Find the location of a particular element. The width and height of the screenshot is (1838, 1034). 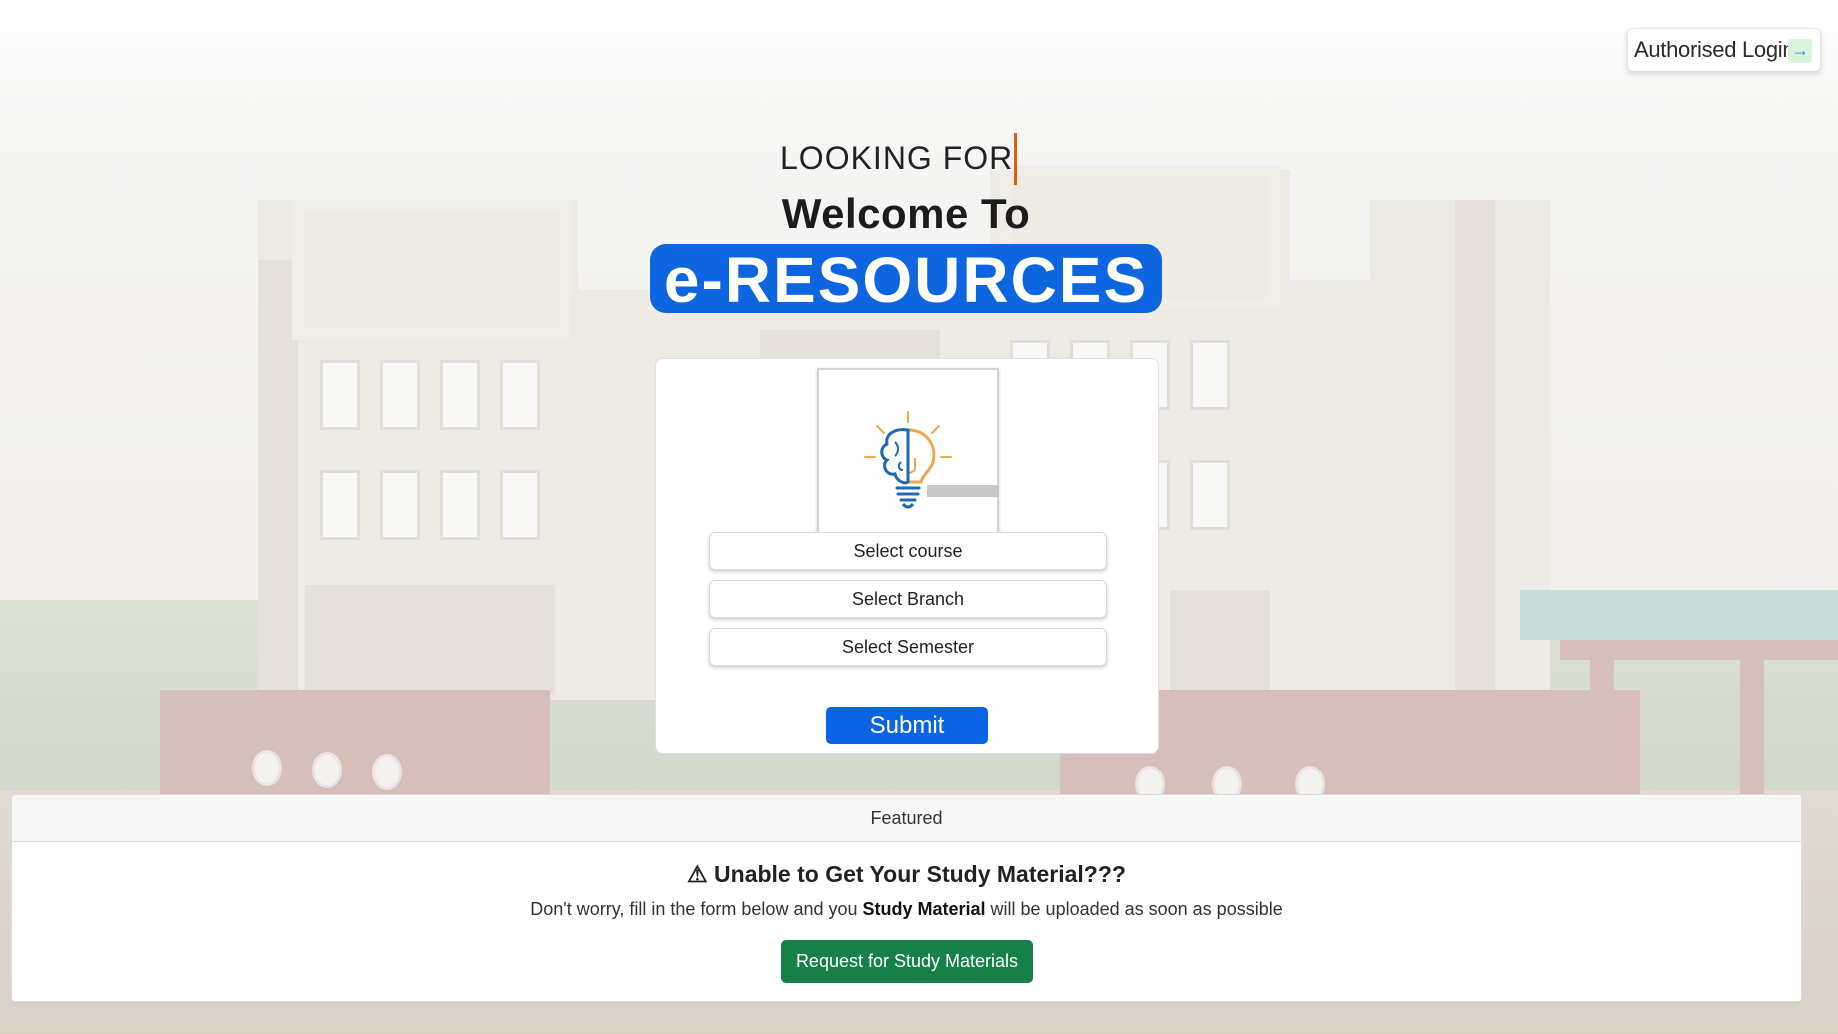

looking-for-heading: LOOKING FOR is located at coordinates (897, 158).